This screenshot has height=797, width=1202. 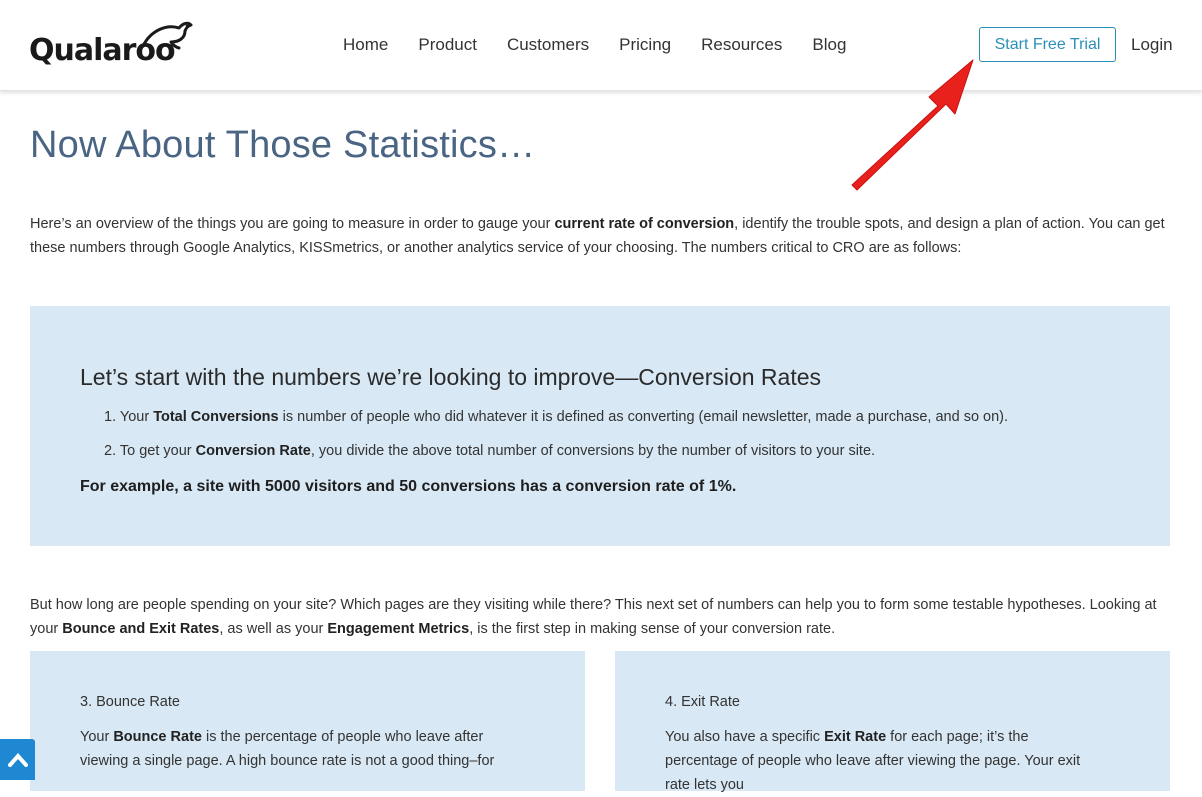 What do you see at coordinates (216, 417) in the screenshot?
I see `item1-bold: Total Conversions` at bounding box center [216, 417].